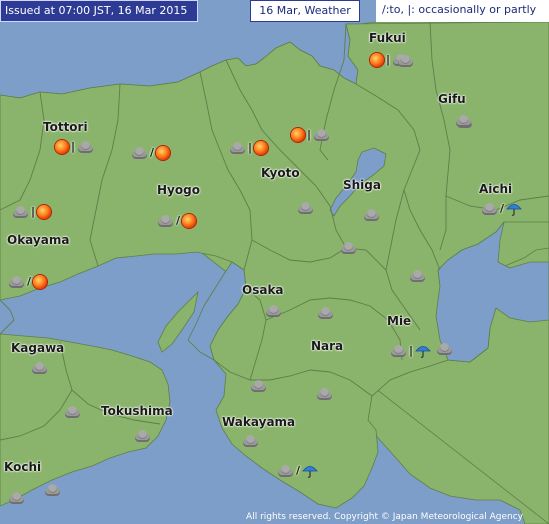 This screenshot has width=549, height=524. I want to click on forecast-wakayama-north, so click(258, 386).